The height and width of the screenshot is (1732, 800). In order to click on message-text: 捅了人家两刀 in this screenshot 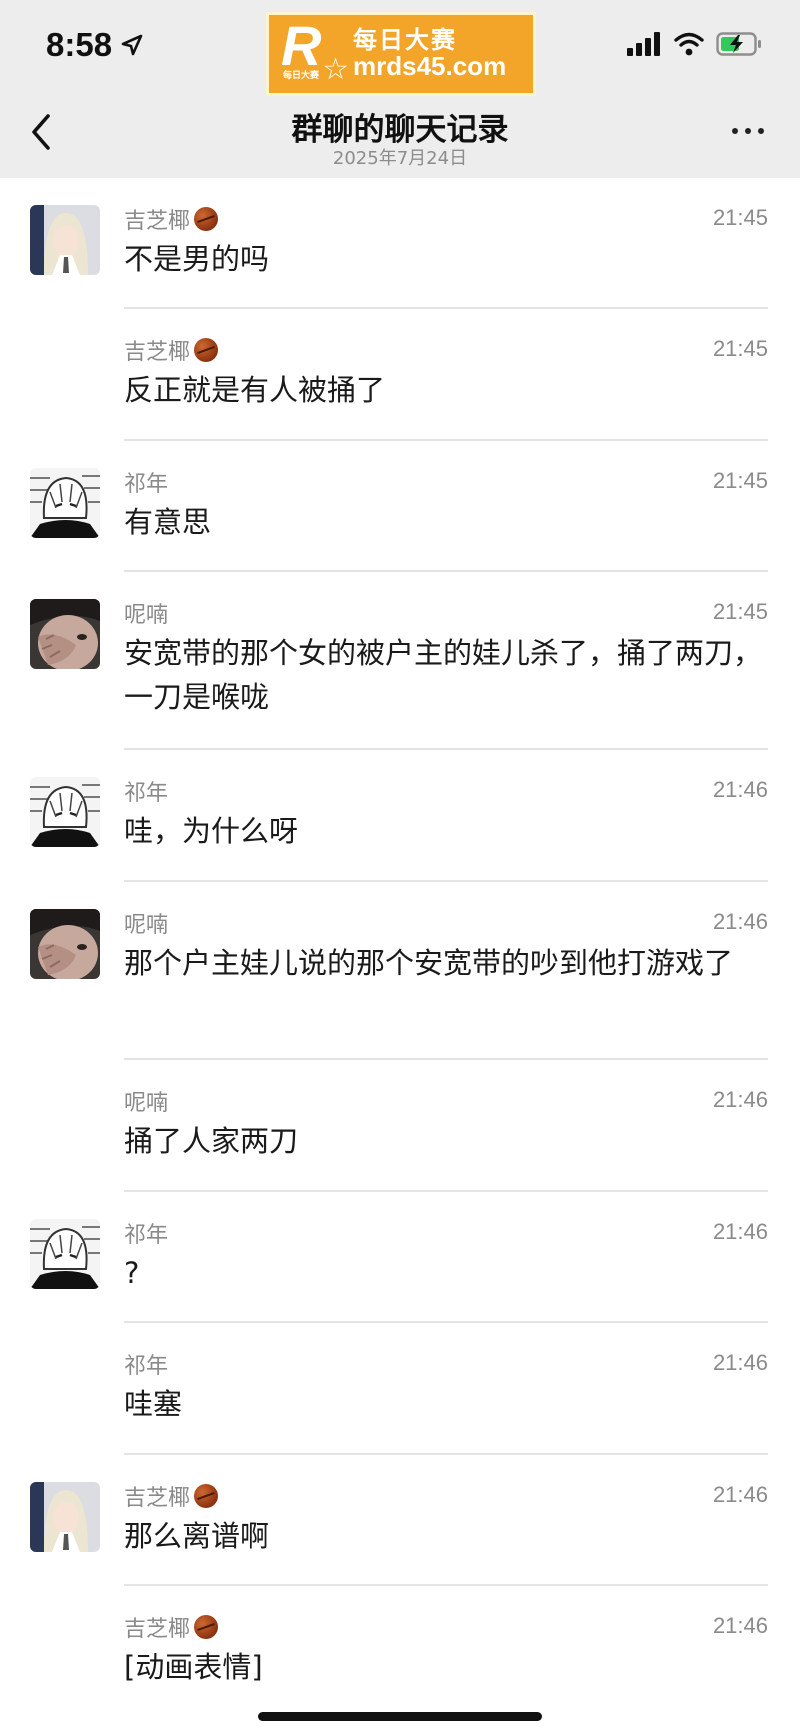, I will do `click(211, 1141)`.